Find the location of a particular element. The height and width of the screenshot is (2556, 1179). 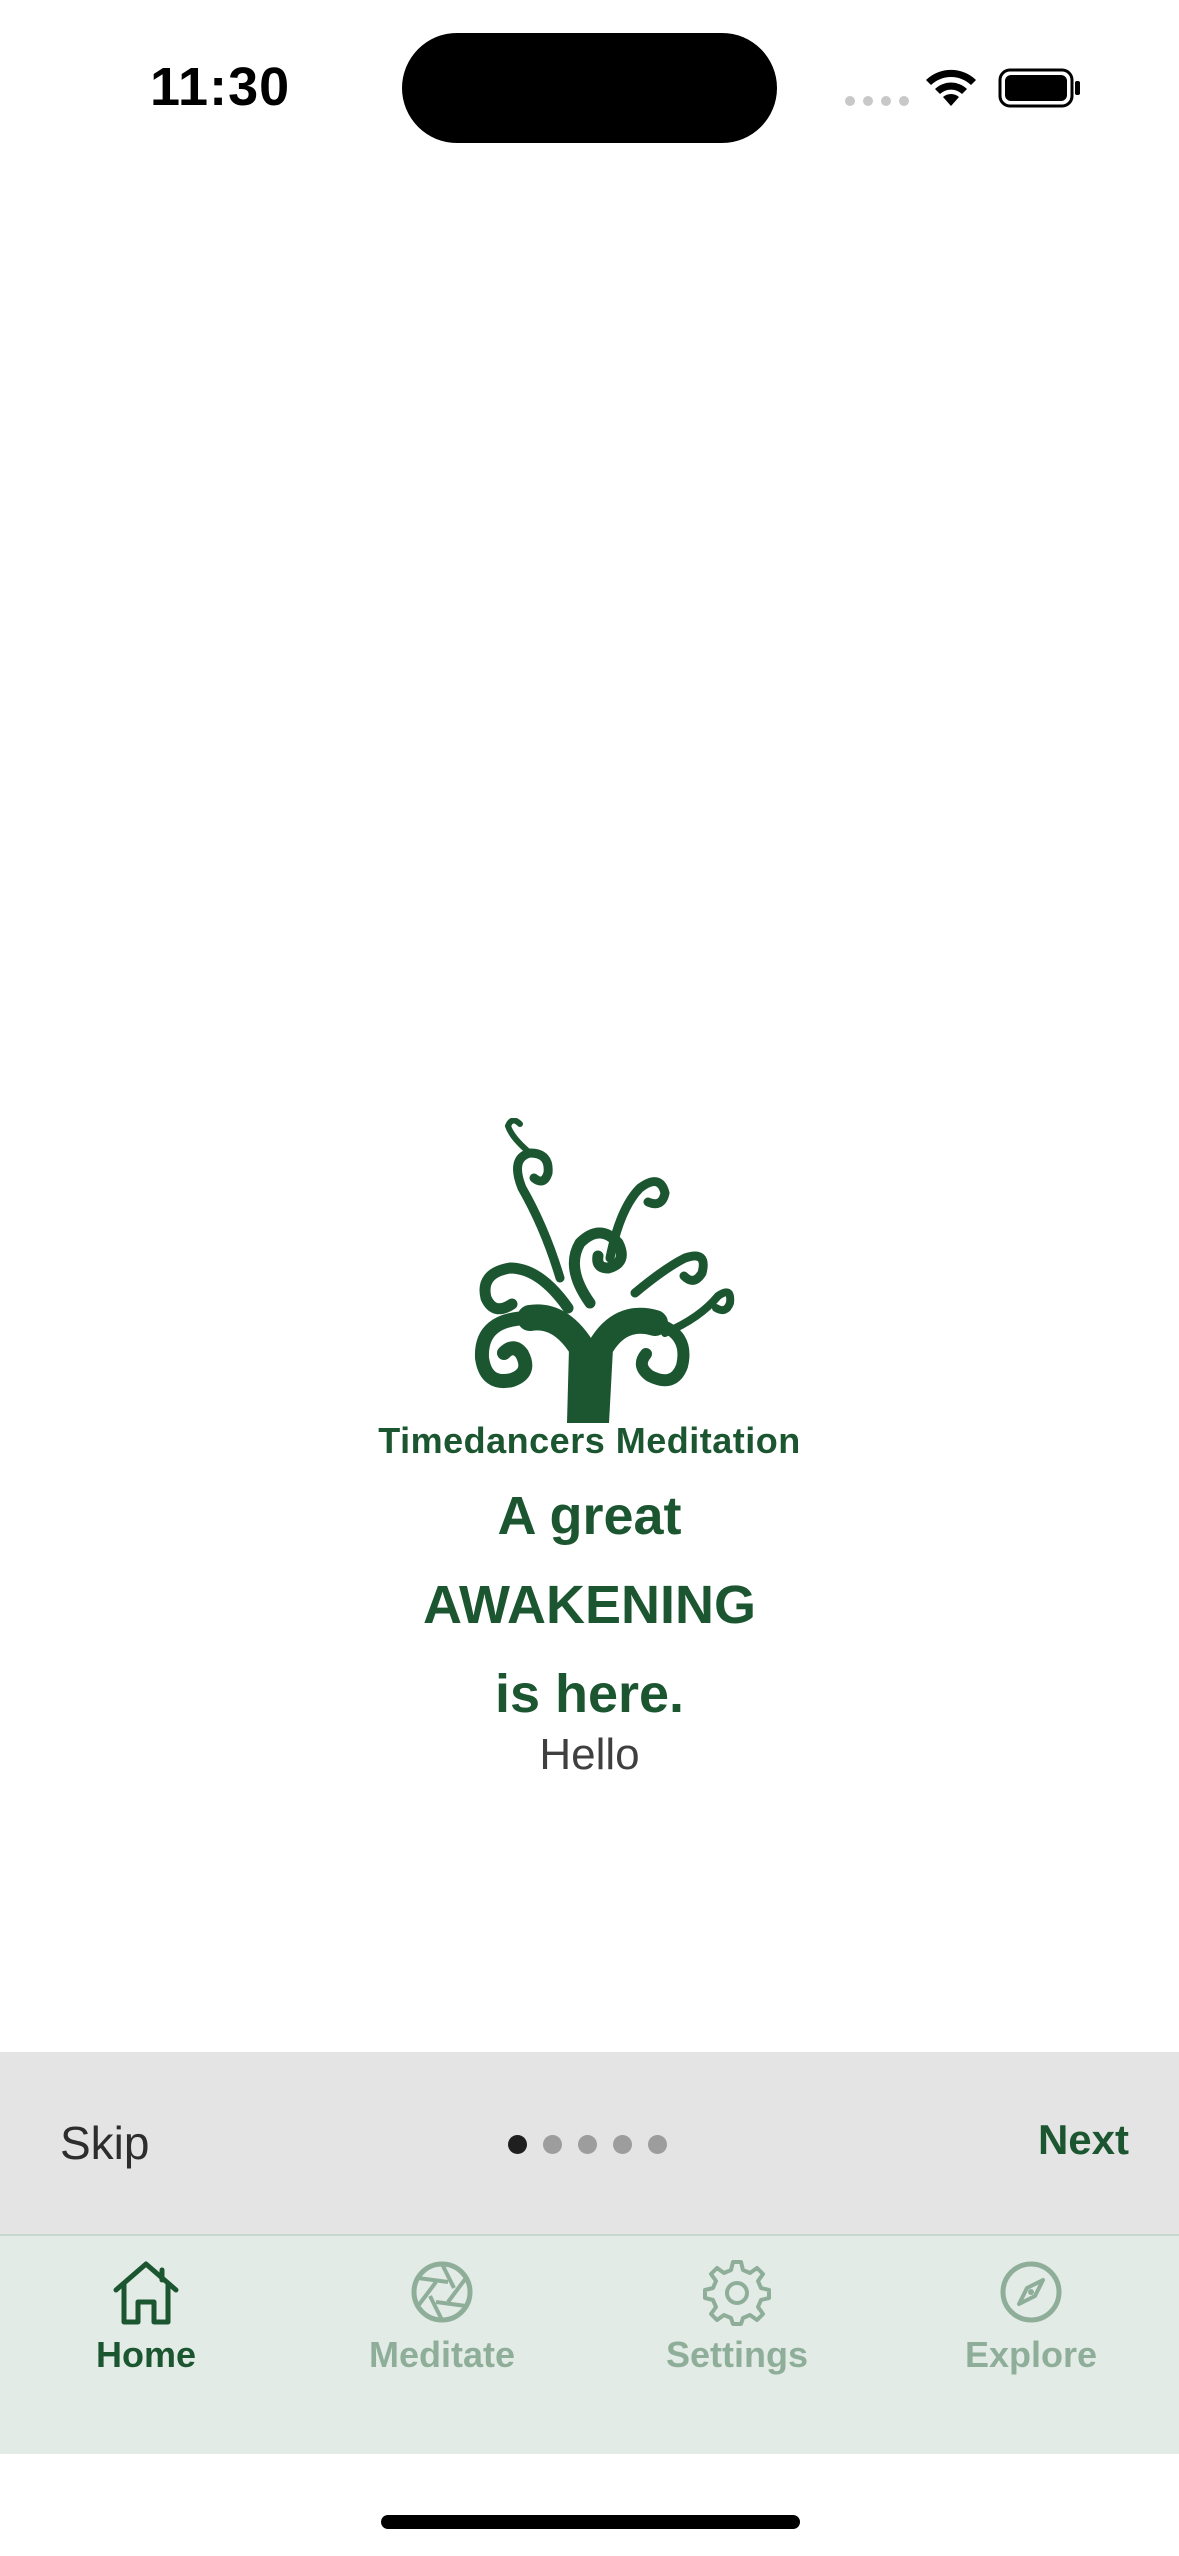

greeting-text: Hello is located at coordinates (589, 1754).